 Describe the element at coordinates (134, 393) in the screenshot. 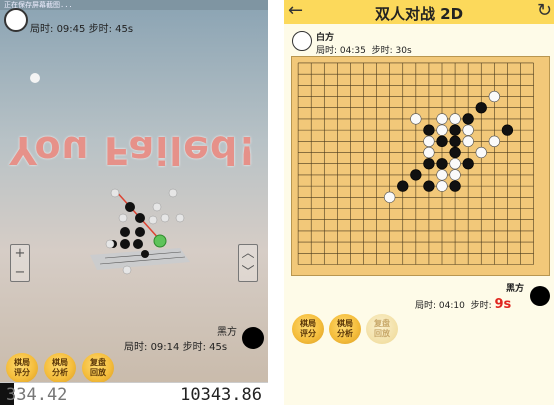

I see `number-footer: 334.42 10343.86` at that location.